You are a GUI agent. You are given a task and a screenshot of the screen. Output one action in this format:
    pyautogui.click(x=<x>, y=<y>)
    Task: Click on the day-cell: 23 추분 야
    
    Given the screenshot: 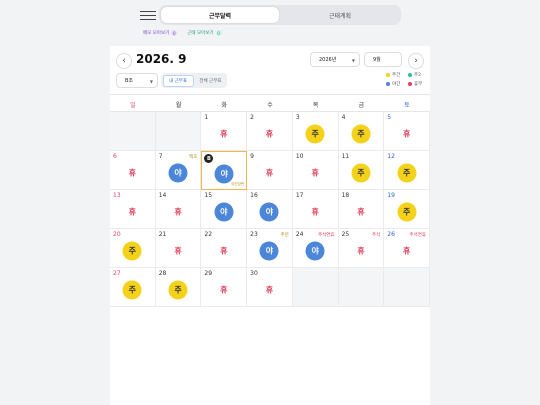 What is the action you would take?
    pyautogui.click(x=270, y=248)
    